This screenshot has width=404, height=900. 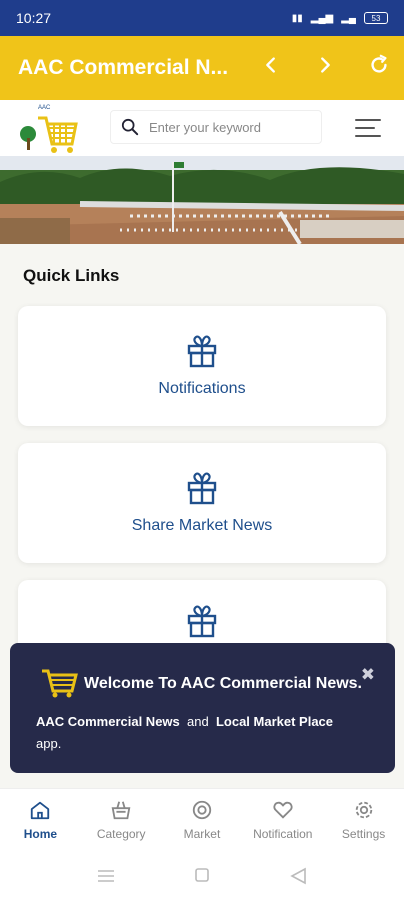 I want to click on nav-home-label: Home, so click(x=40, y=833).